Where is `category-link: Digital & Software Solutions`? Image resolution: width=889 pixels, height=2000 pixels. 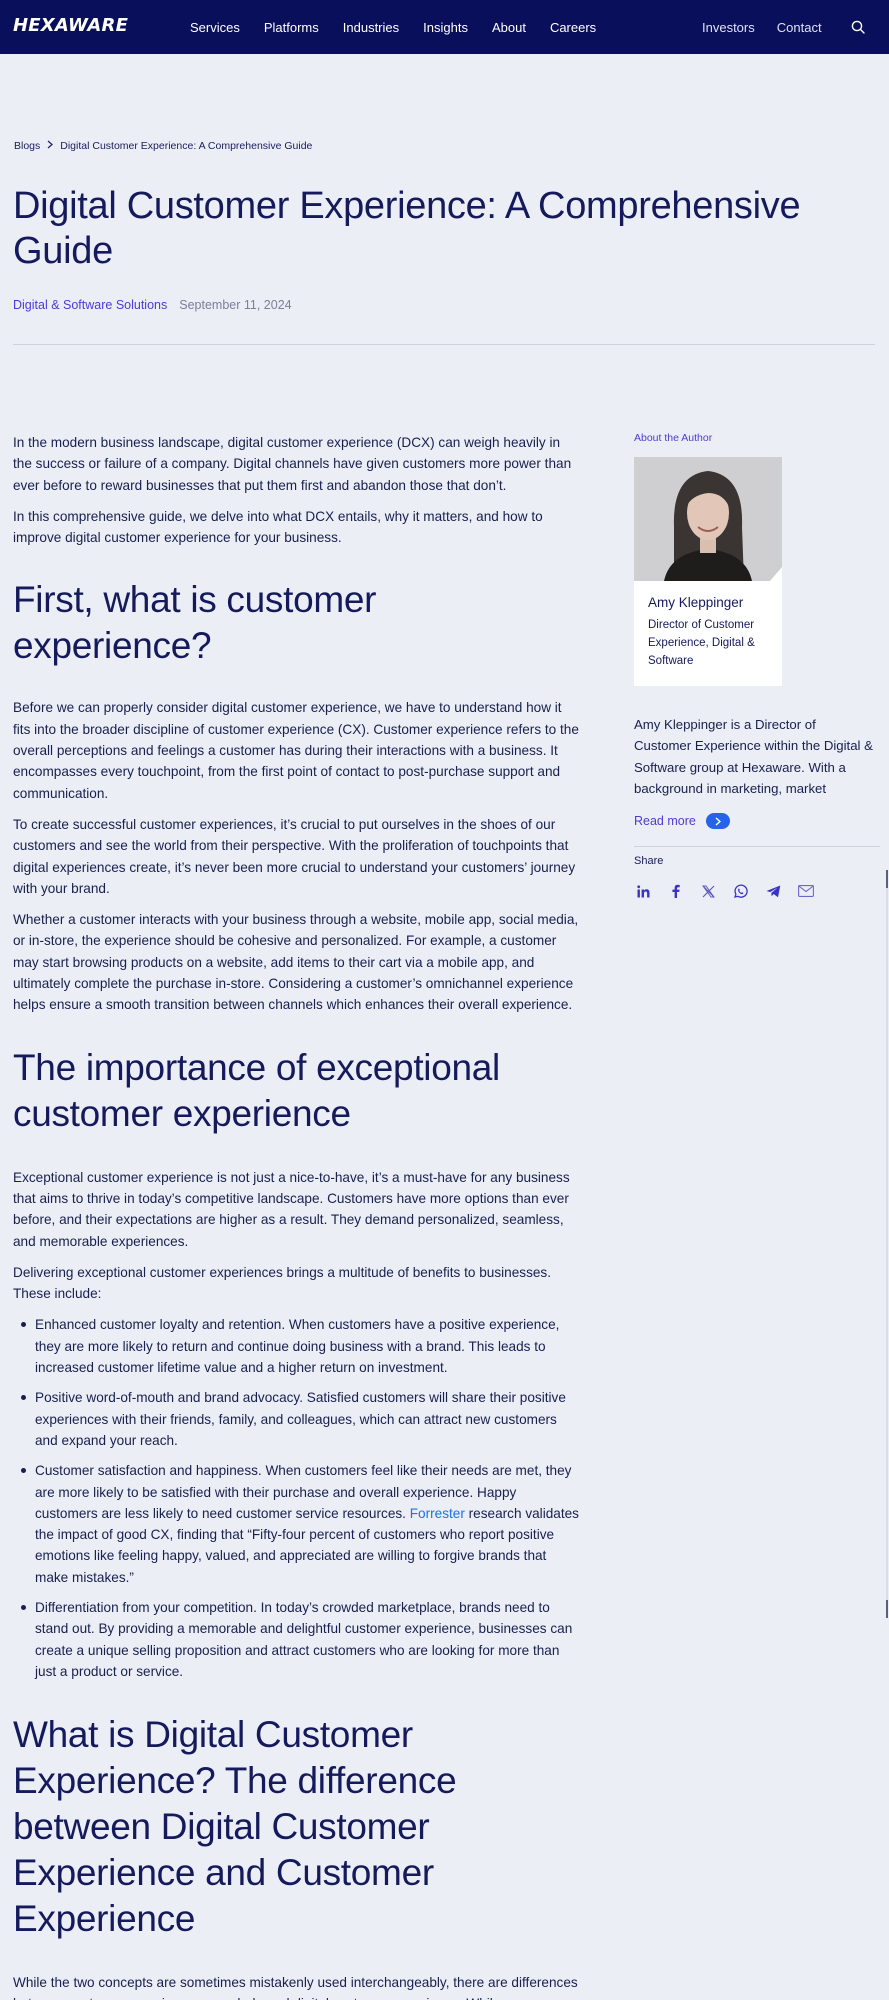
category-link: Digital & Software Solutions is located at coordinates (90, 305).